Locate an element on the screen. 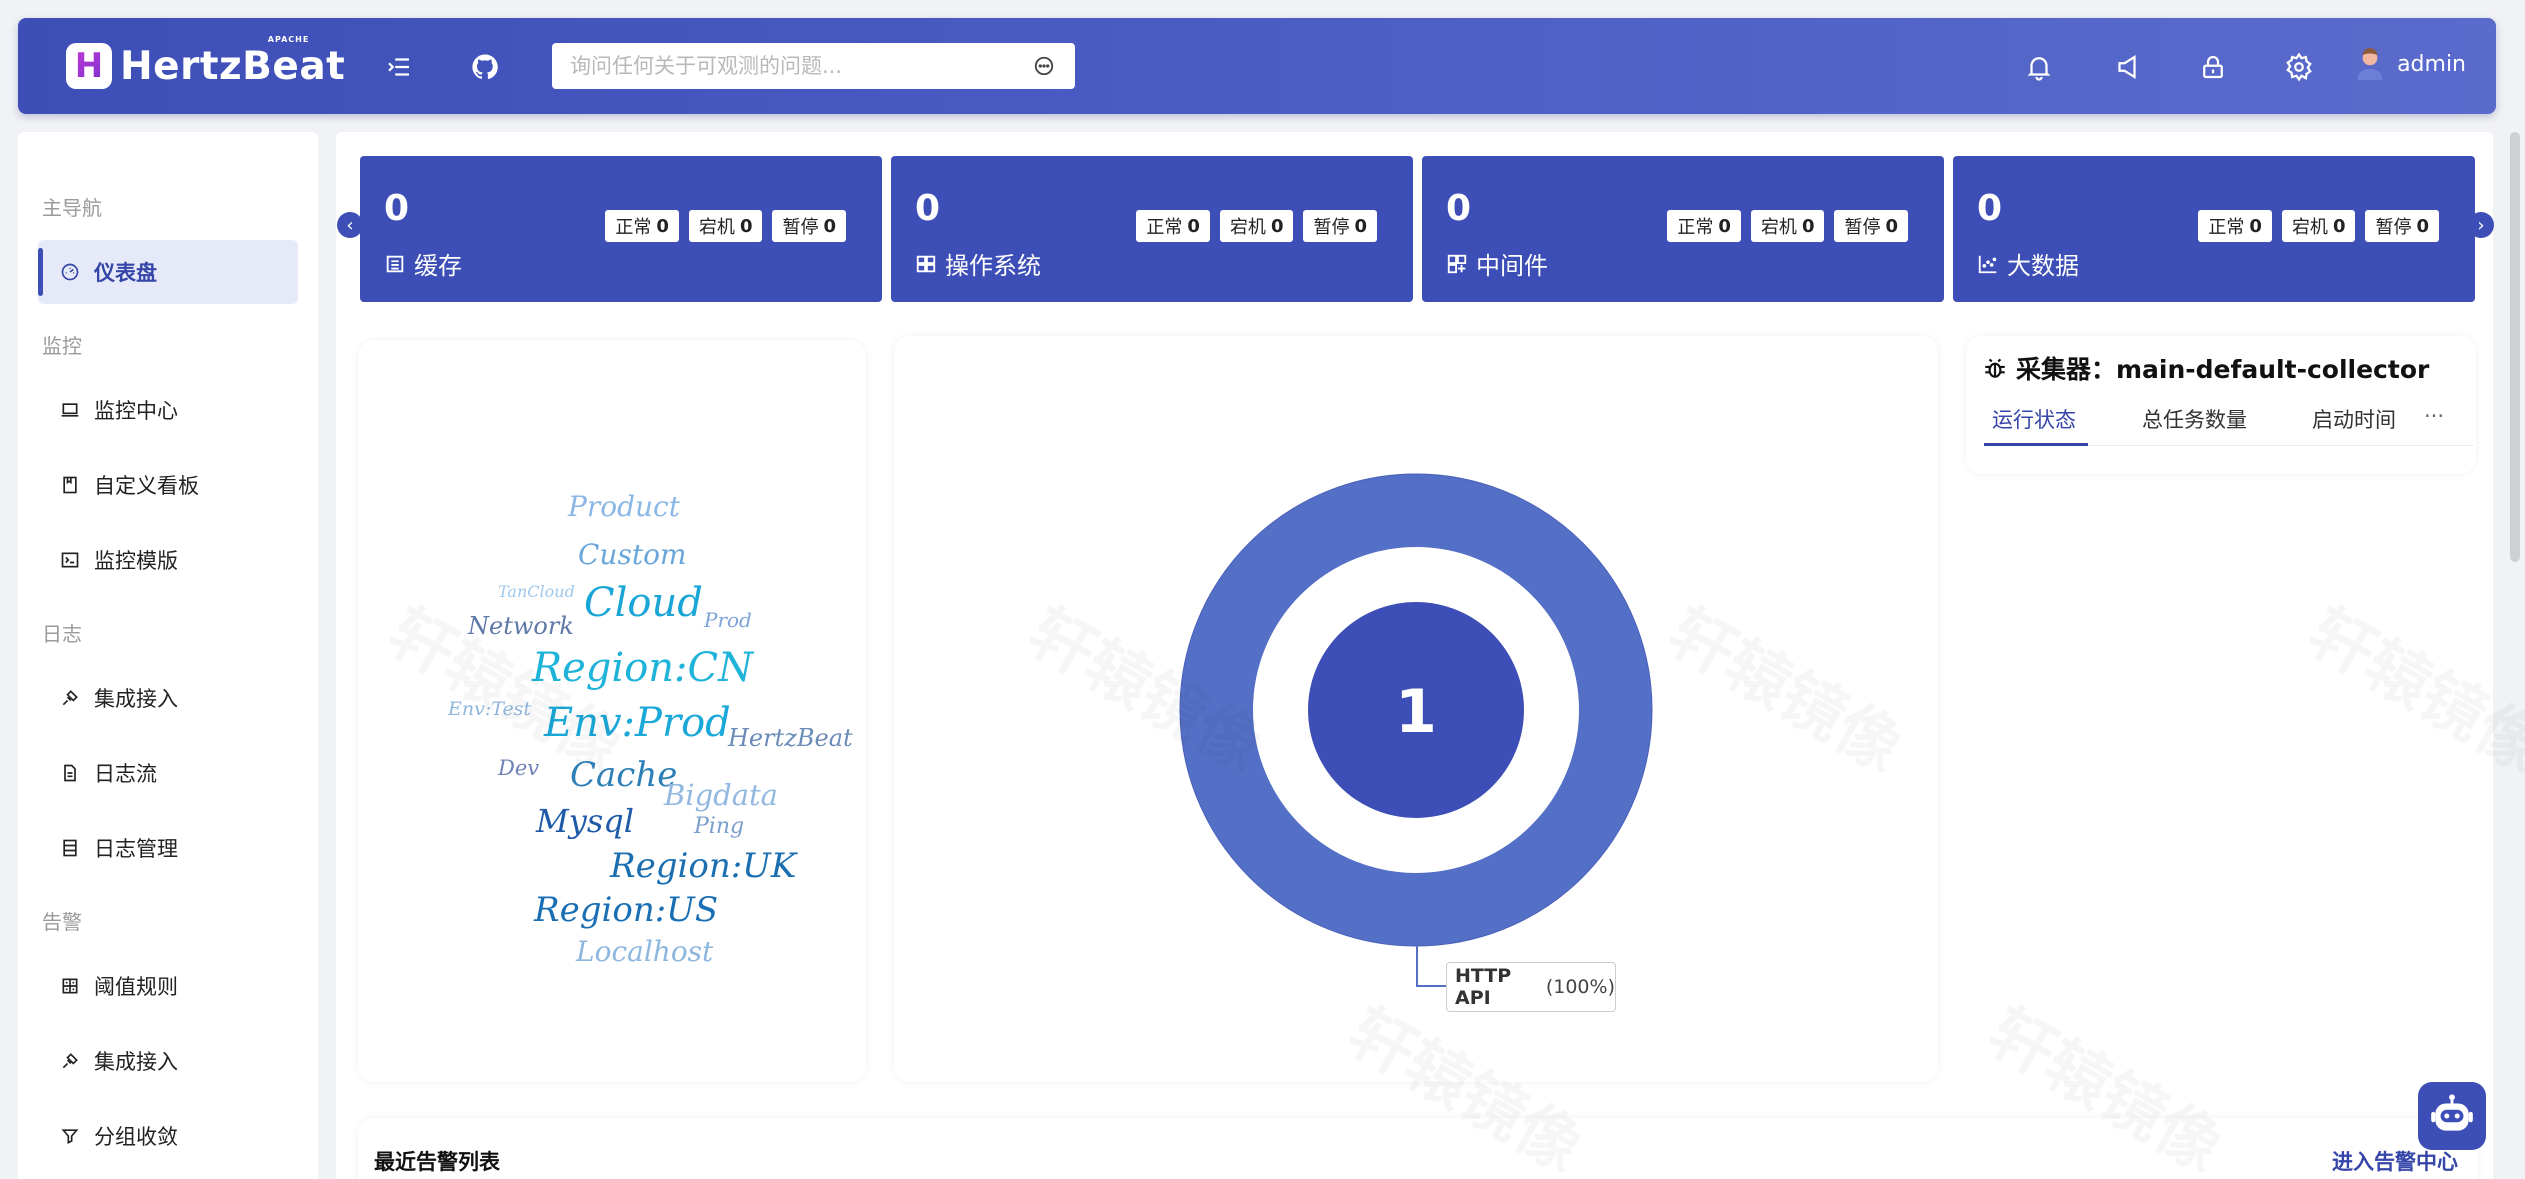 Image resolution: width=2525 pixels, height=1179 pixels. sidebar-item-alert-integration: 集成接入 is located at coordinates (168, 1061).